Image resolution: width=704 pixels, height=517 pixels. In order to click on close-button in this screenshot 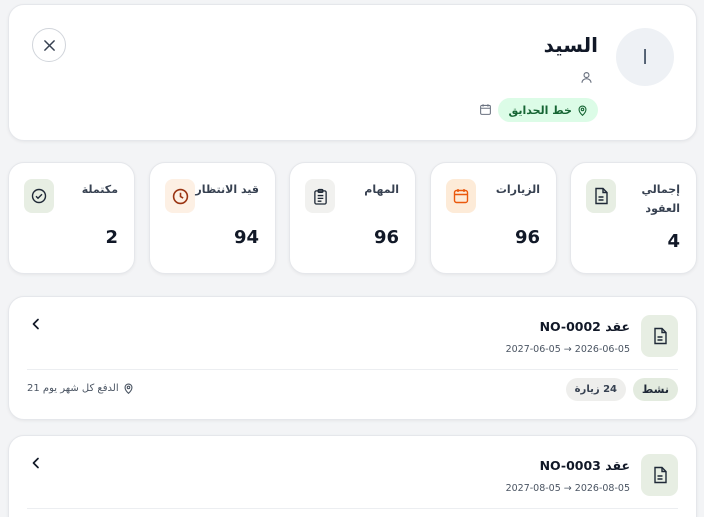, I will do `click(49, 45)`.